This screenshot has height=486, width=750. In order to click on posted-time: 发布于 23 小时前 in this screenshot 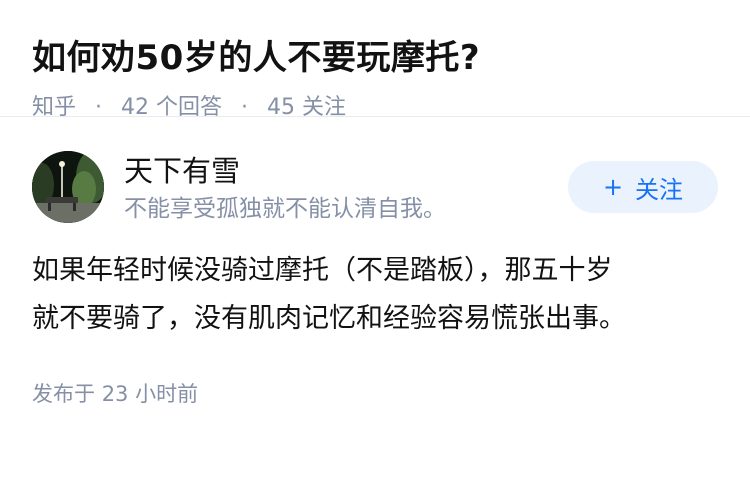, I will do `click(375, 394)`.